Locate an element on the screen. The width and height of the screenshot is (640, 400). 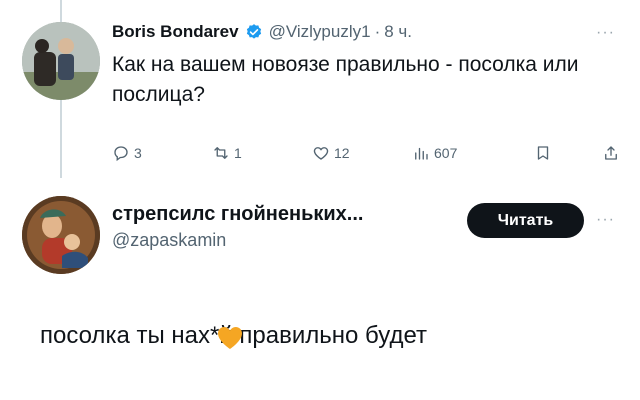
share-button is located at coordinates (611, 153).